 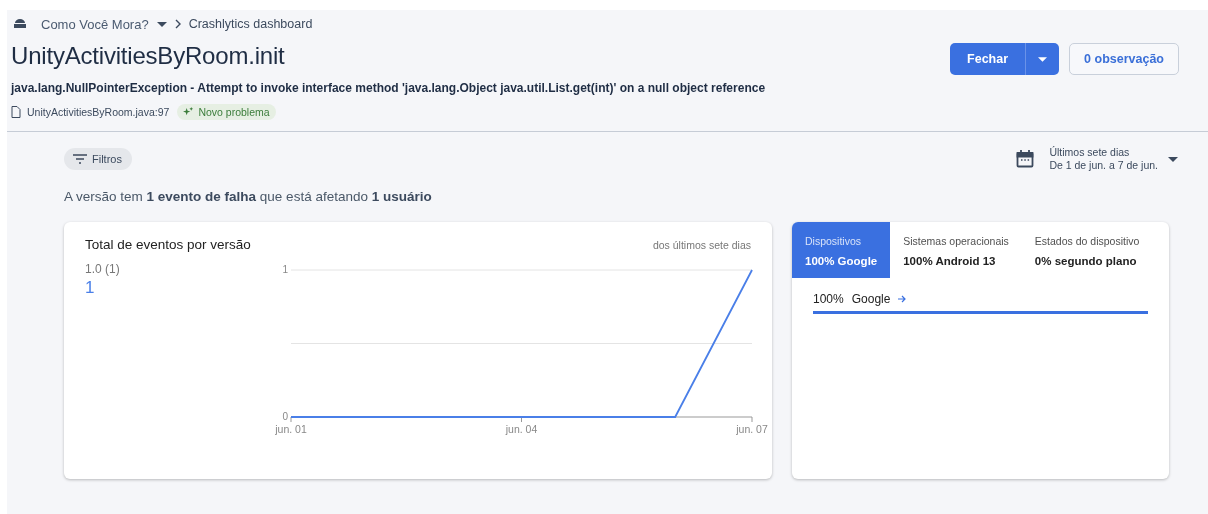 What do you see at coordinates (148, 56) in the screenshot?
I see `issue-title: UnityActivitiesByRoom.init` at bounding box center [148, 56].